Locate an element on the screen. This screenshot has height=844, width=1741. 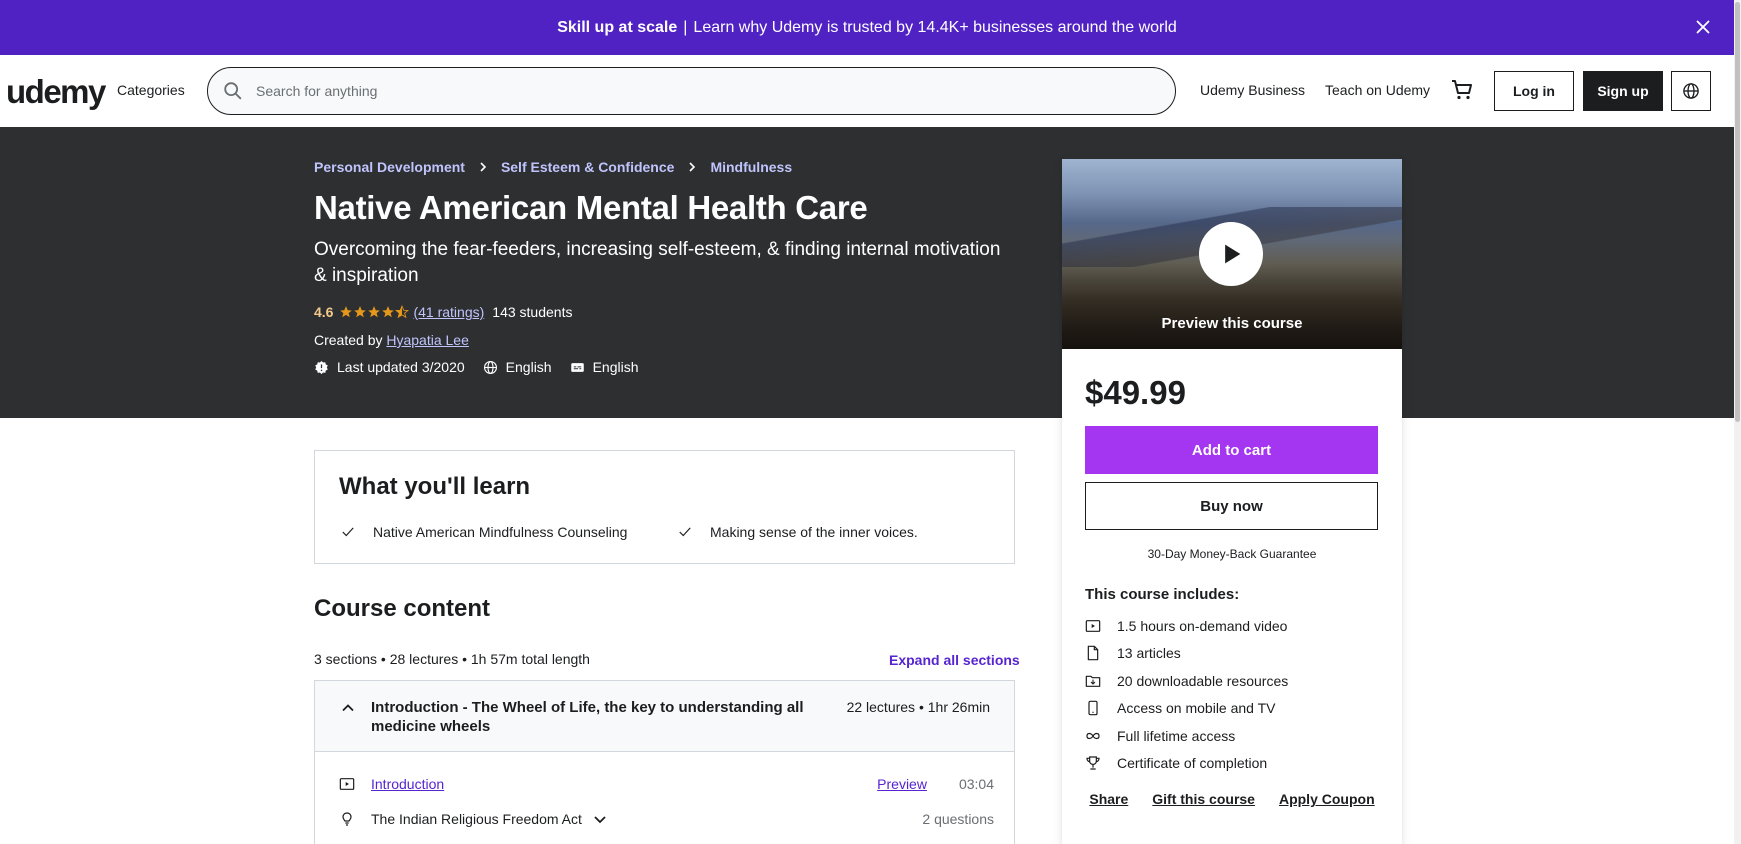
chevron-up-icon is located at coordinates (348, 708).